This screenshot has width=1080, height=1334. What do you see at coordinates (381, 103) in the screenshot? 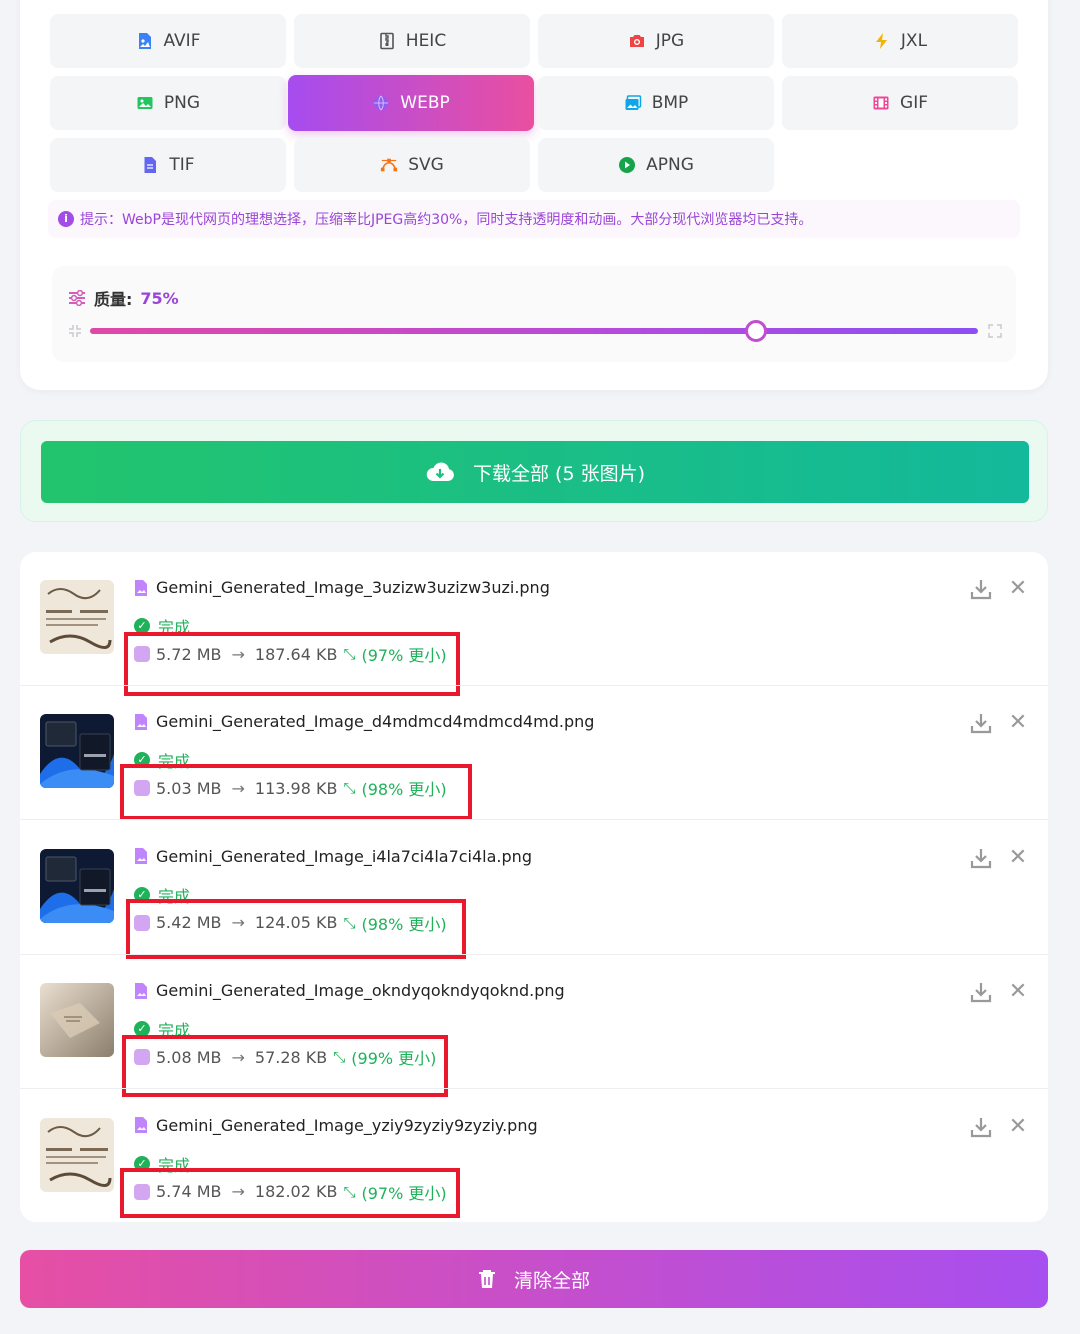
I see `globe-icon` at bounding box center [381, 103].